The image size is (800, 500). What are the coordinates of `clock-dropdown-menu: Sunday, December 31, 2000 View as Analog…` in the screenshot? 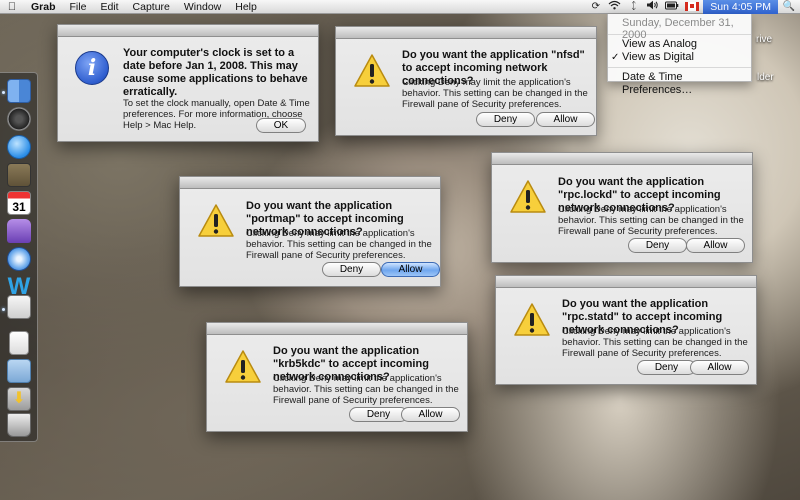 It's located at (679, 55).